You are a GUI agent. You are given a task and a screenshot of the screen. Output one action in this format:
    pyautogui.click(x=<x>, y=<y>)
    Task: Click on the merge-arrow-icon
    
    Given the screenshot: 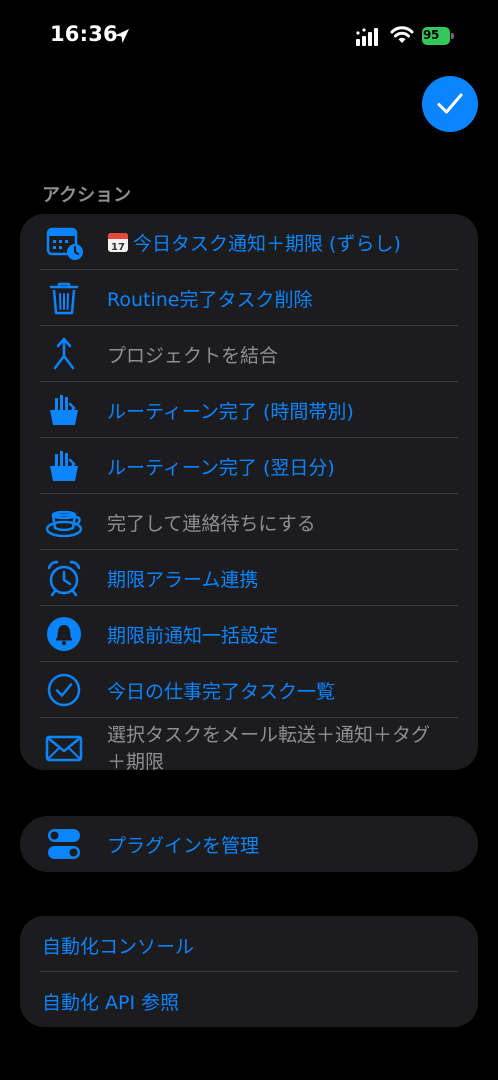 What is the action you would take?
    pyautogui.click(x=64, y=354)
    